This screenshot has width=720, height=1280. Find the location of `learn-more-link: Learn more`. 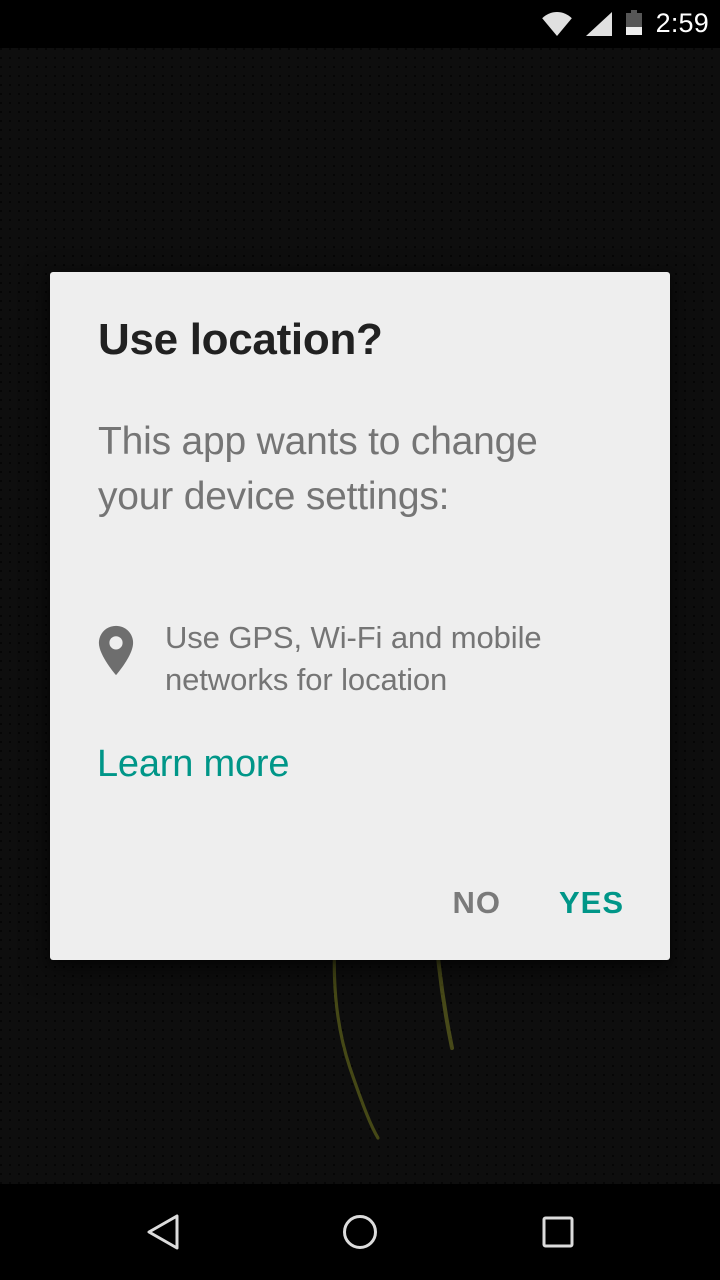

learn-more-link: Learn more is located at coordinates (193, 764).